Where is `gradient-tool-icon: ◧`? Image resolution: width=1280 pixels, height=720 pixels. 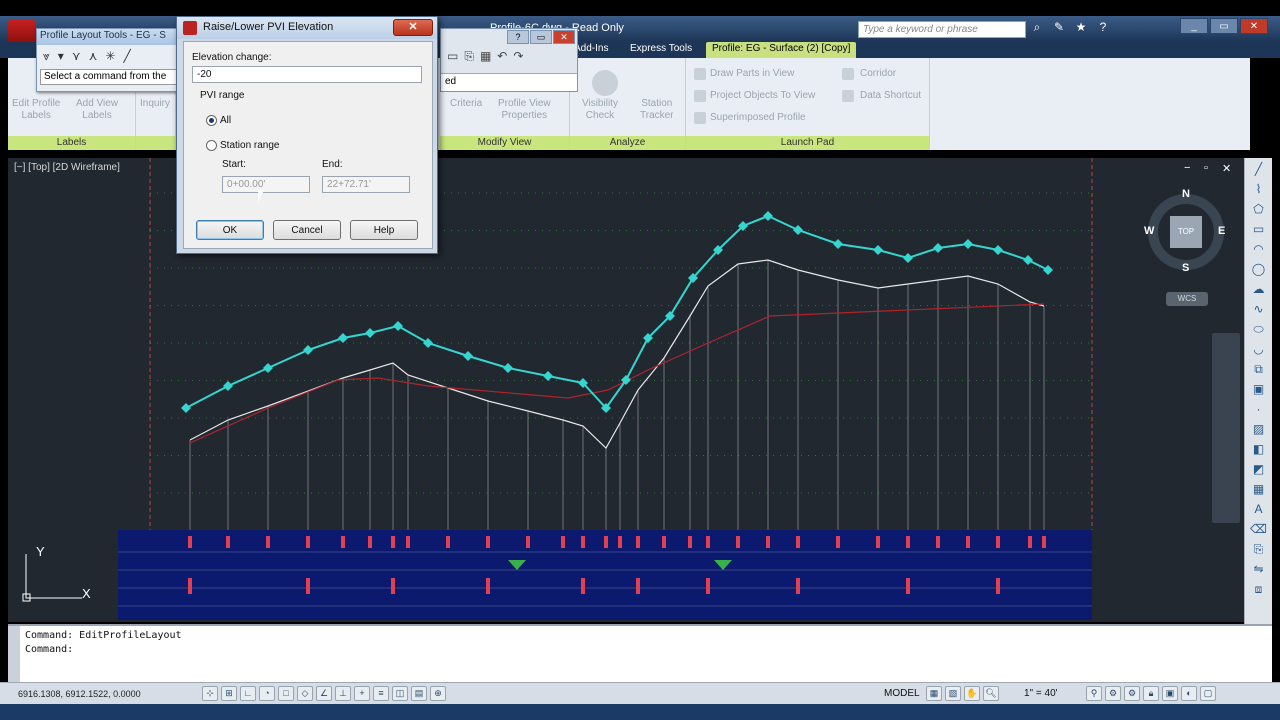
gradient-tool-icon: ◧ is located at coordinates (1259, 449).